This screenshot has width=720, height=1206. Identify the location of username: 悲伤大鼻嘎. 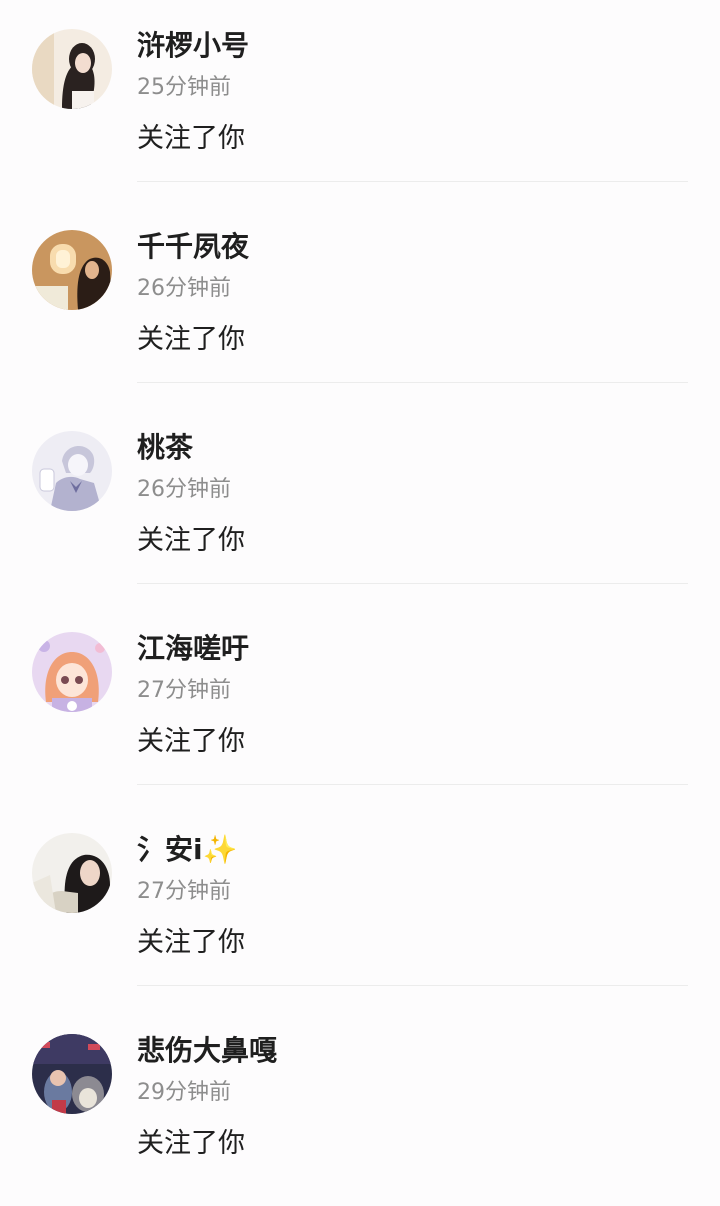
(207, 1051).